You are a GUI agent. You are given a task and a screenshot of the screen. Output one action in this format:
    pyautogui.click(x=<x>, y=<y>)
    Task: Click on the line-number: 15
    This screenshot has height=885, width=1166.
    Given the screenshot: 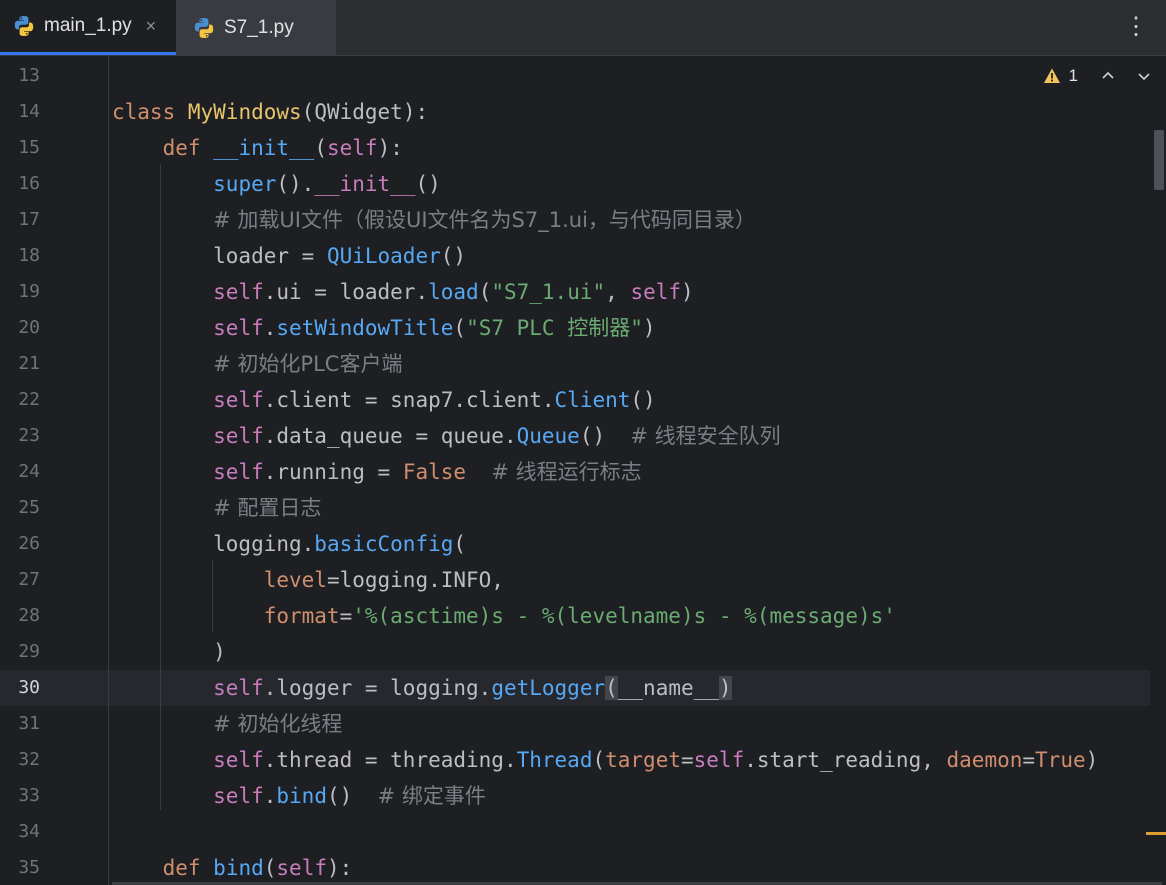 What is the action you would take?
    pyautogui.click(x=29, y=147)
    